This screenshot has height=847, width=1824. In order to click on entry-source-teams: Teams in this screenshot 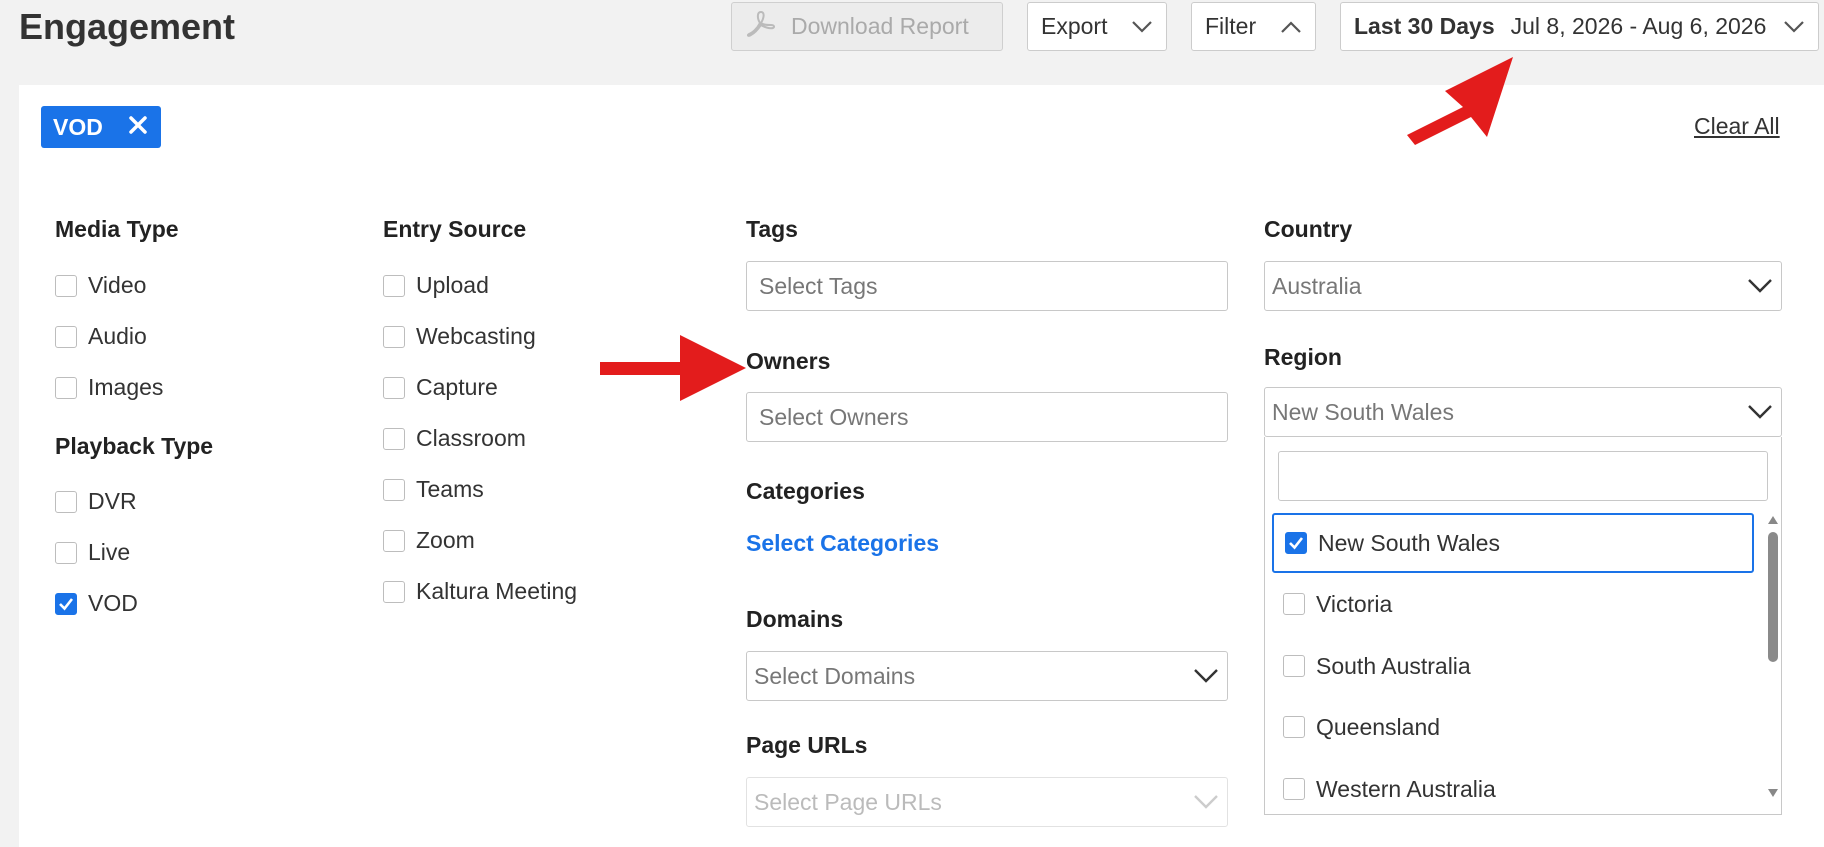, I will do `click(433, 489)`.